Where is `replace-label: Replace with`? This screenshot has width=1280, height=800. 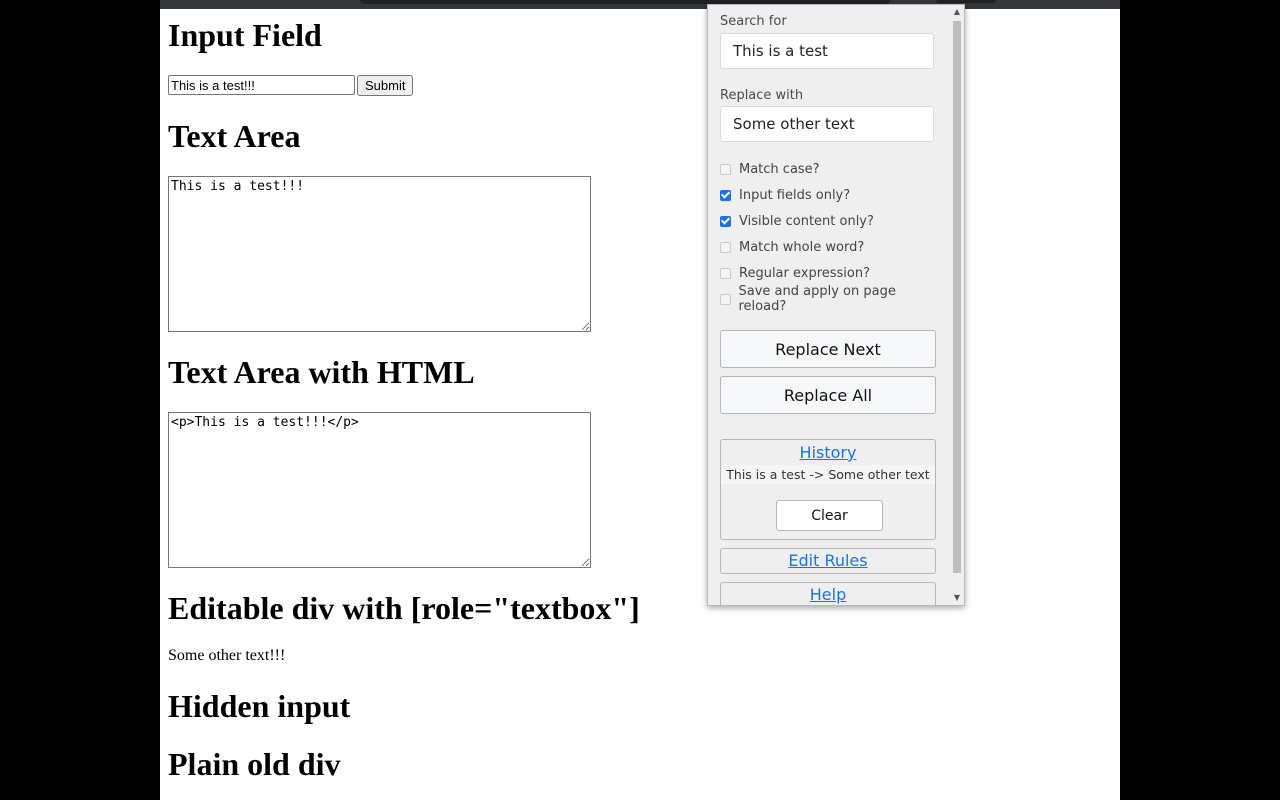 replace-label: Replace with is located at coordinates (762, 95).